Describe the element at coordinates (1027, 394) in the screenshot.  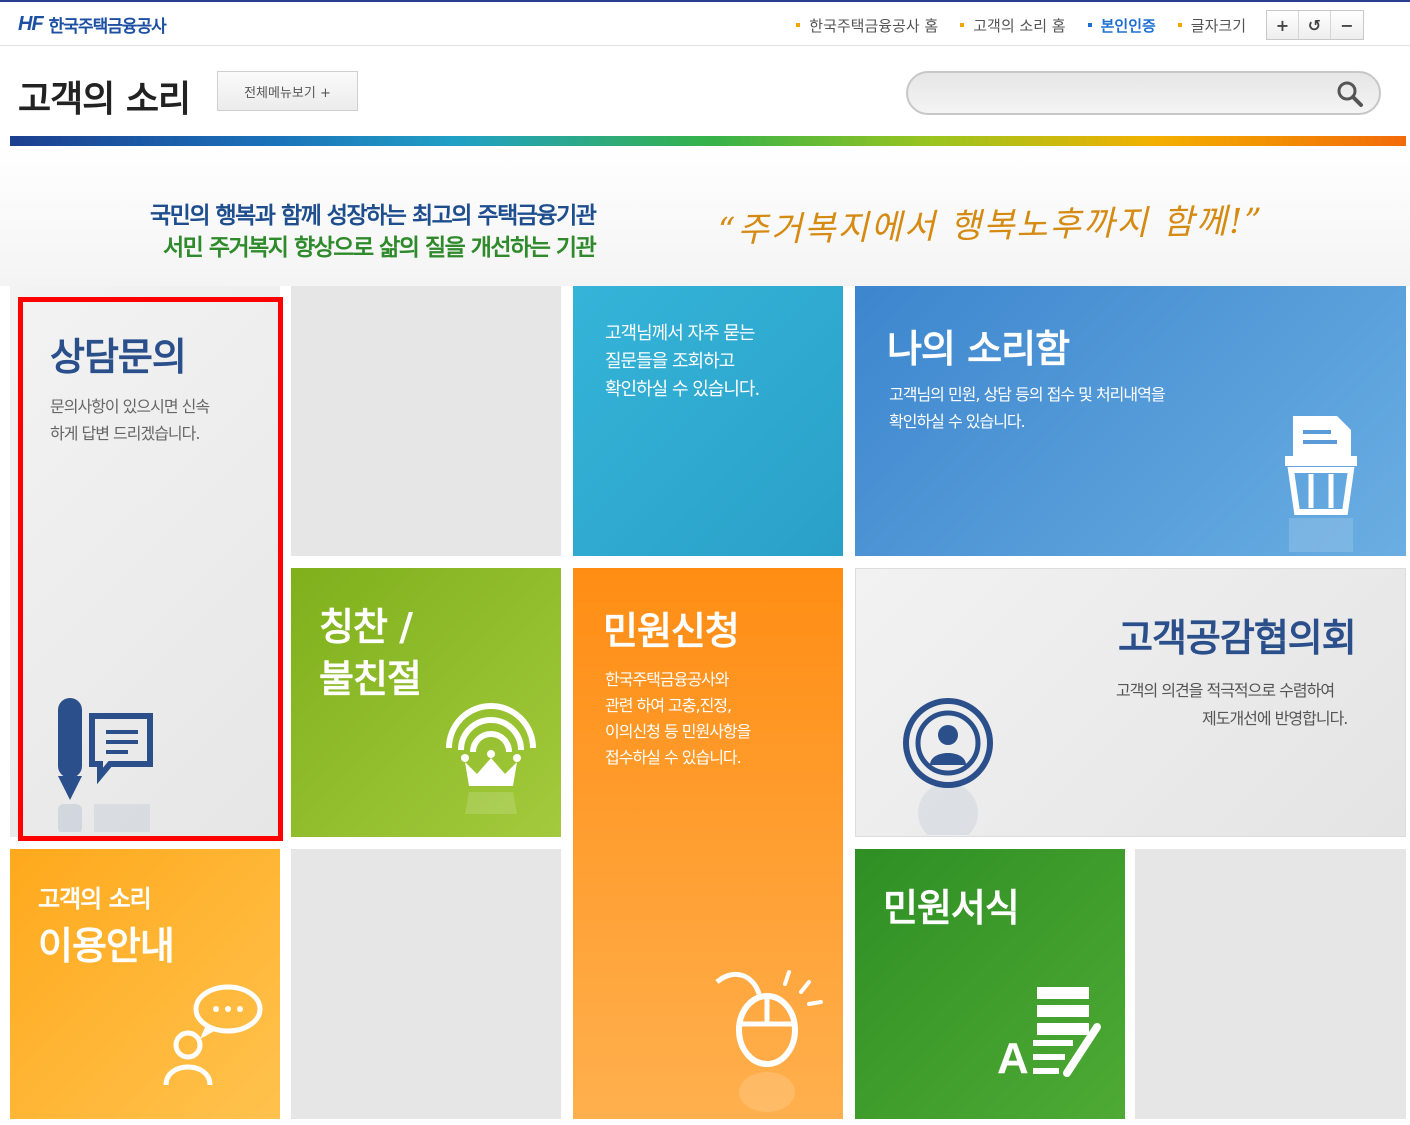
I see `tile-mybox-desc-1: 고객님의 민원, 상담 등의 접수 및 처리내역을` at that location.